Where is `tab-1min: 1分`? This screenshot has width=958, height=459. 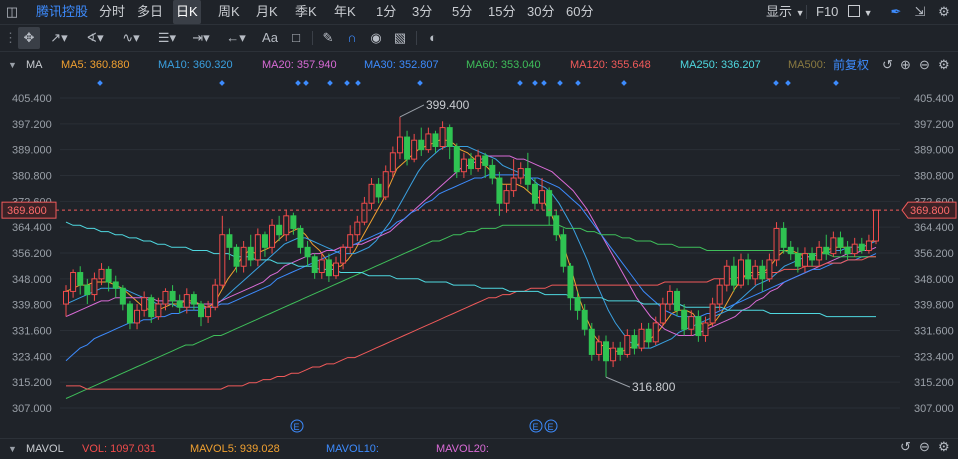
tab-1min: 1分 is located at coordinates (386, 12).